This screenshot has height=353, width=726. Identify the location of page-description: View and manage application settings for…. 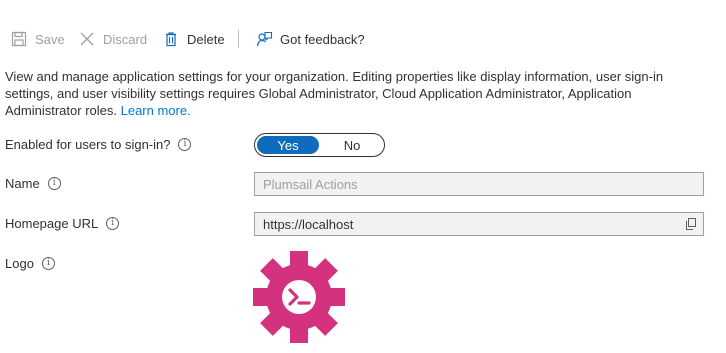
(355, 93).